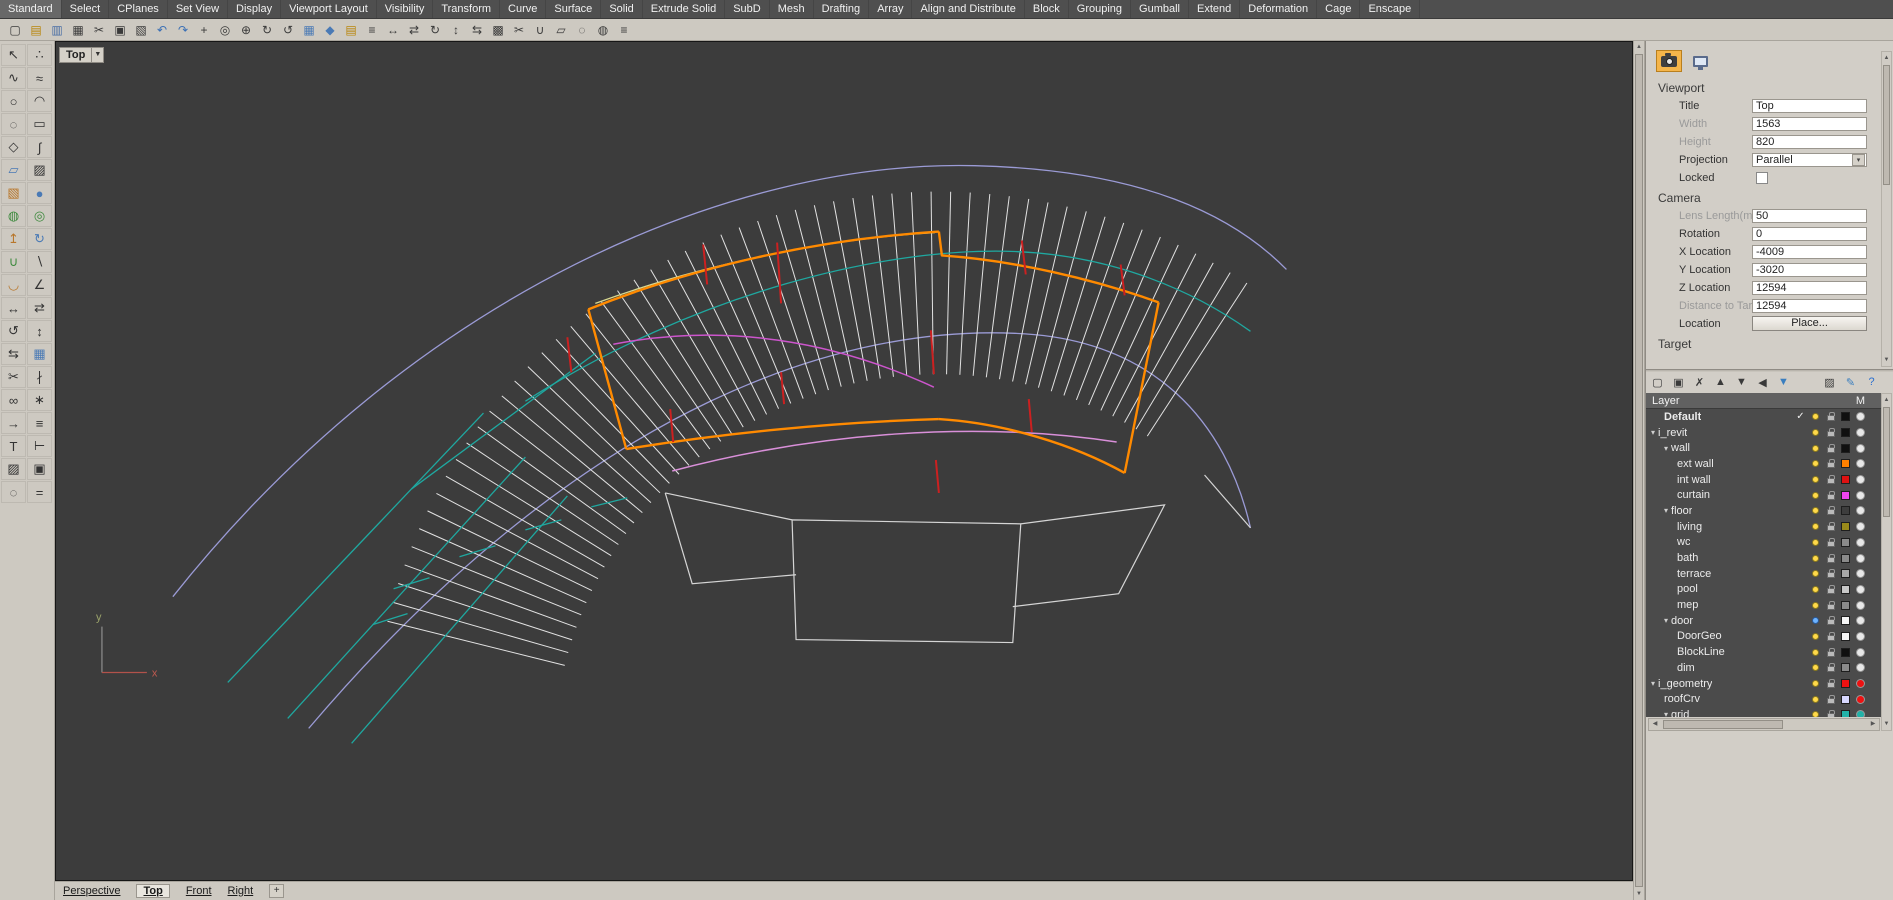 The image size is (1893, 900). What do you see at coordinates (199, 891) in the screenshot?
I see `view-tab-front: Front` at bounding box center [199, 891].